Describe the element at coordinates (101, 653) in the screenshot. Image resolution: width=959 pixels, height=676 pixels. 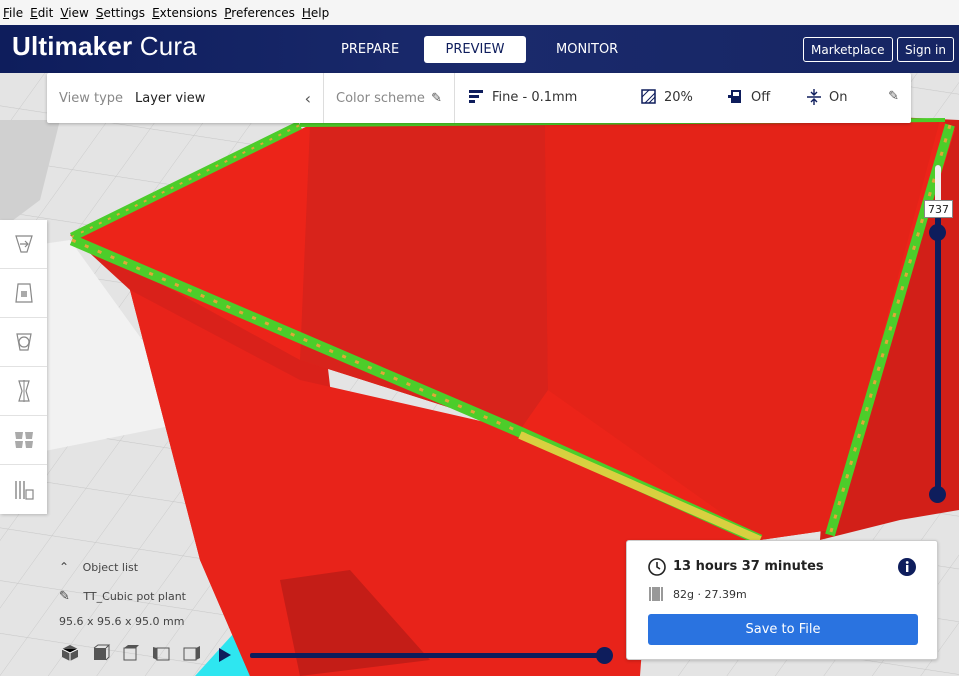
I see `view-front-icon` at that location.